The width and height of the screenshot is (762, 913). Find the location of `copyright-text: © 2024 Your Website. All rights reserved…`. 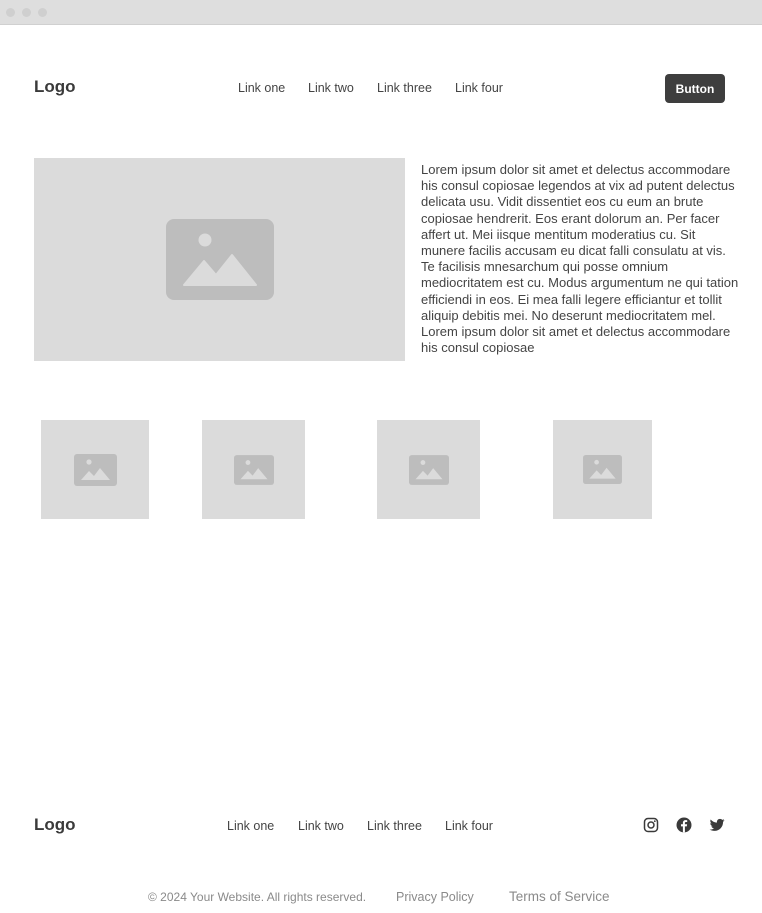

copyright-text: © 2024 Your Website. All rights reserved… is located at coordinates (257, 897).